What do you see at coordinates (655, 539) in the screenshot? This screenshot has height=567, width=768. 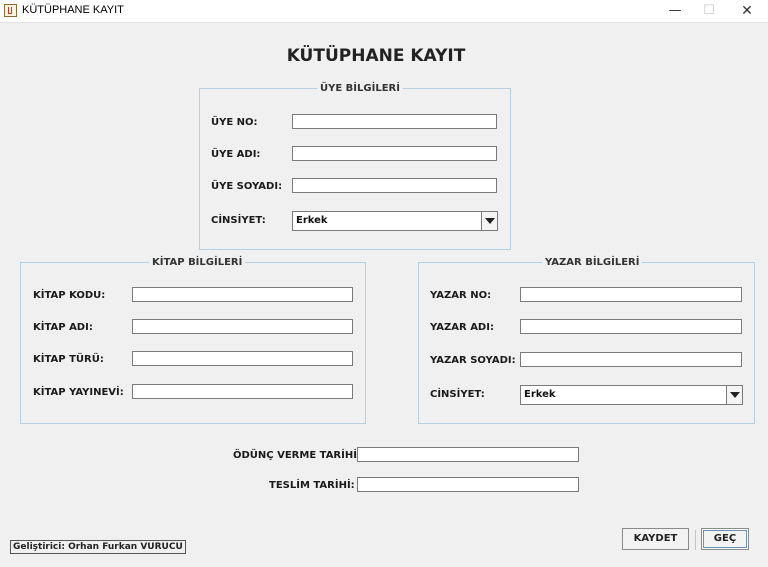 I see `kaydet-button: KAYDET` at bounding box center [655, 539].